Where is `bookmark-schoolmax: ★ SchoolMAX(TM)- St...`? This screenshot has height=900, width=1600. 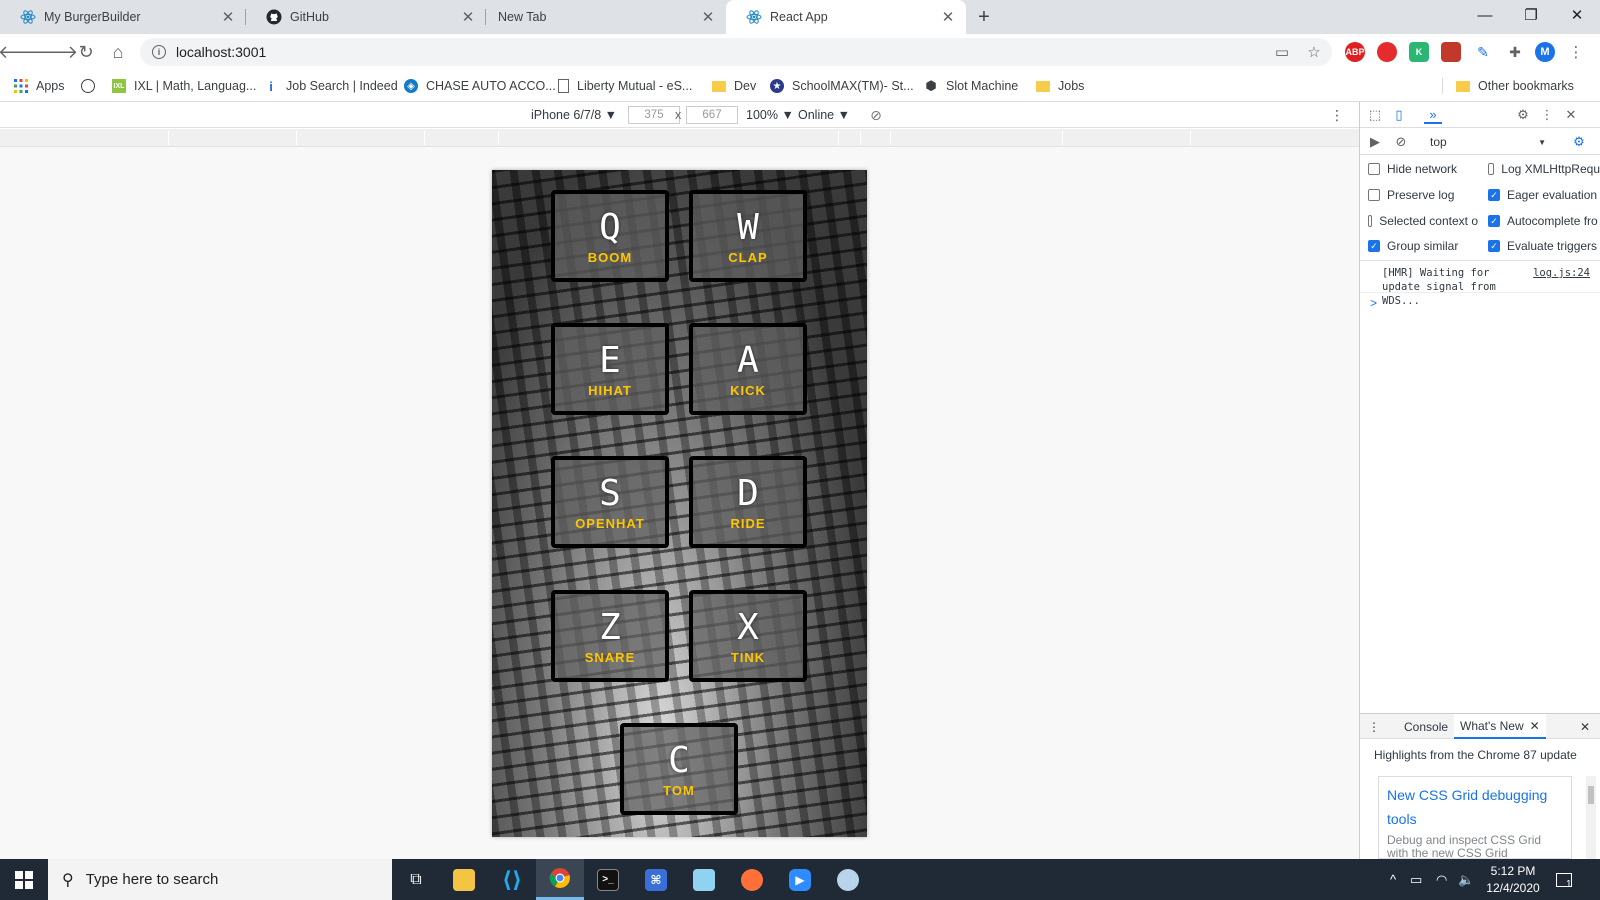 bookmark-schoolmax: ★ SchoolMAX(TM)- St... is located at coordinates (842, 86).